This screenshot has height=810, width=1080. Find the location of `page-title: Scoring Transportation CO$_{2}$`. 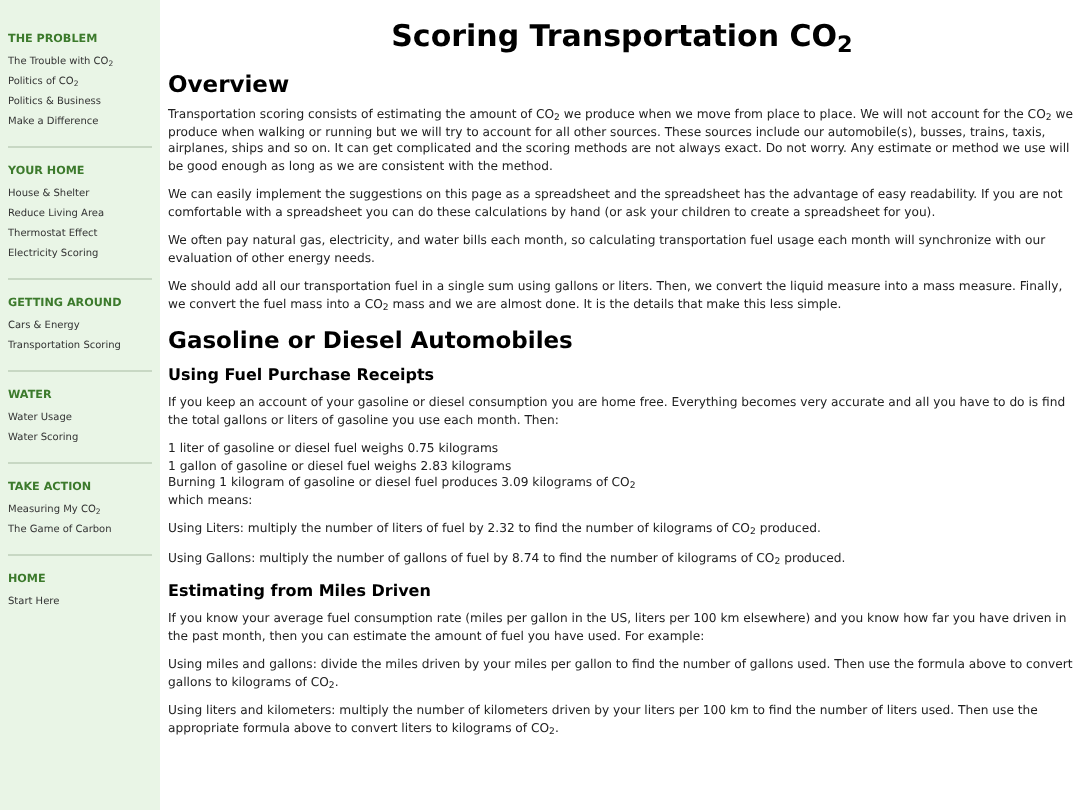

page-title: Scoring Transportation CO$_{2}$ is located at coordinates (622, 36).